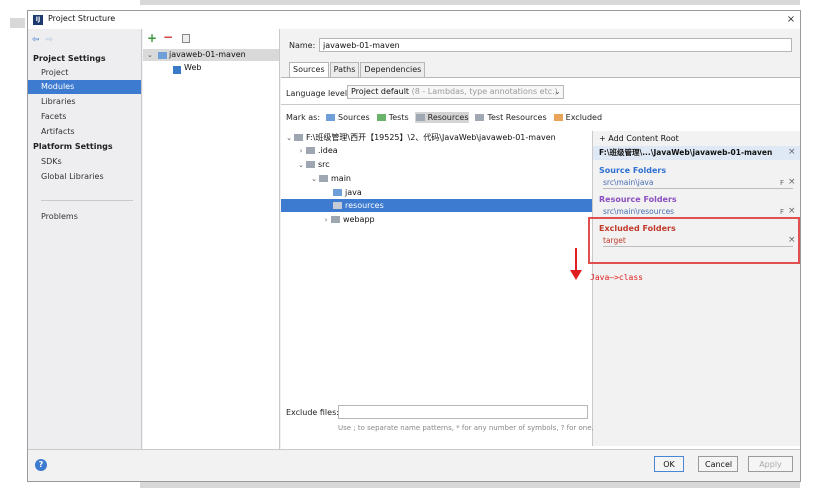 The width and height of the screenshot is (838, 488). Describe the element at coordinates (324, 164) in the screenshot. I see `tree-label: src` at that location.